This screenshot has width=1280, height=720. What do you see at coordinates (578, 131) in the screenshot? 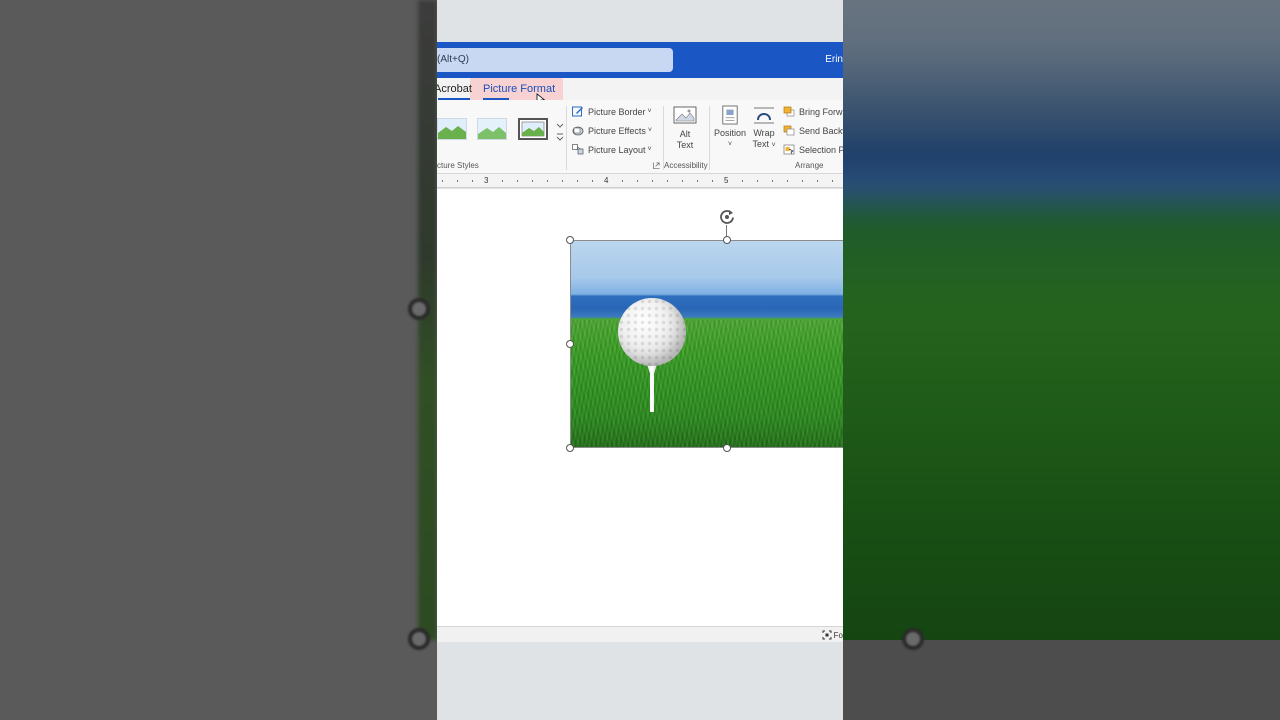
I see `effects-icon` at bounding box center [578, 131].